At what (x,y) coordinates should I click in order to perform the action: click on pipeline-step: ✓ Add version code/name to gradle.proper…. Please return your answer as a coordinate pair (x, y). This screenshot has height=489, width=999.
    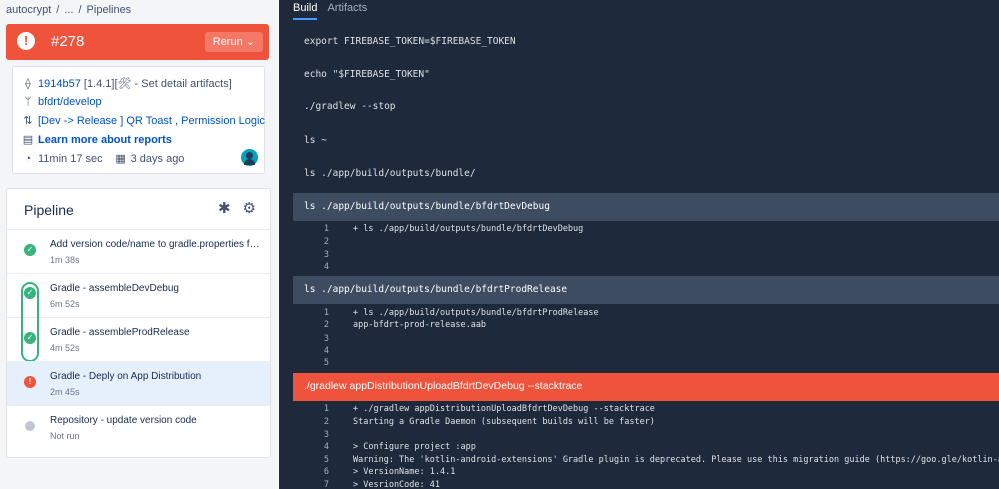
    Looking at the image, I should click on (138, 251).